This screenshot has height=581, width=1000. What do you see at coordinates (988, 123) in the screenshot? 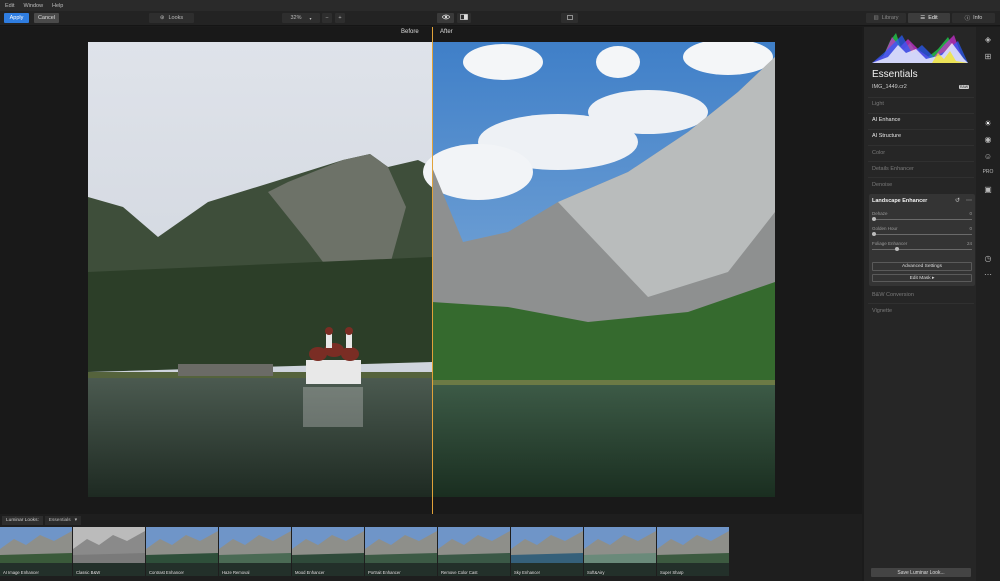
I see `sun-icon: ☀` at bounding box center [988, 123].